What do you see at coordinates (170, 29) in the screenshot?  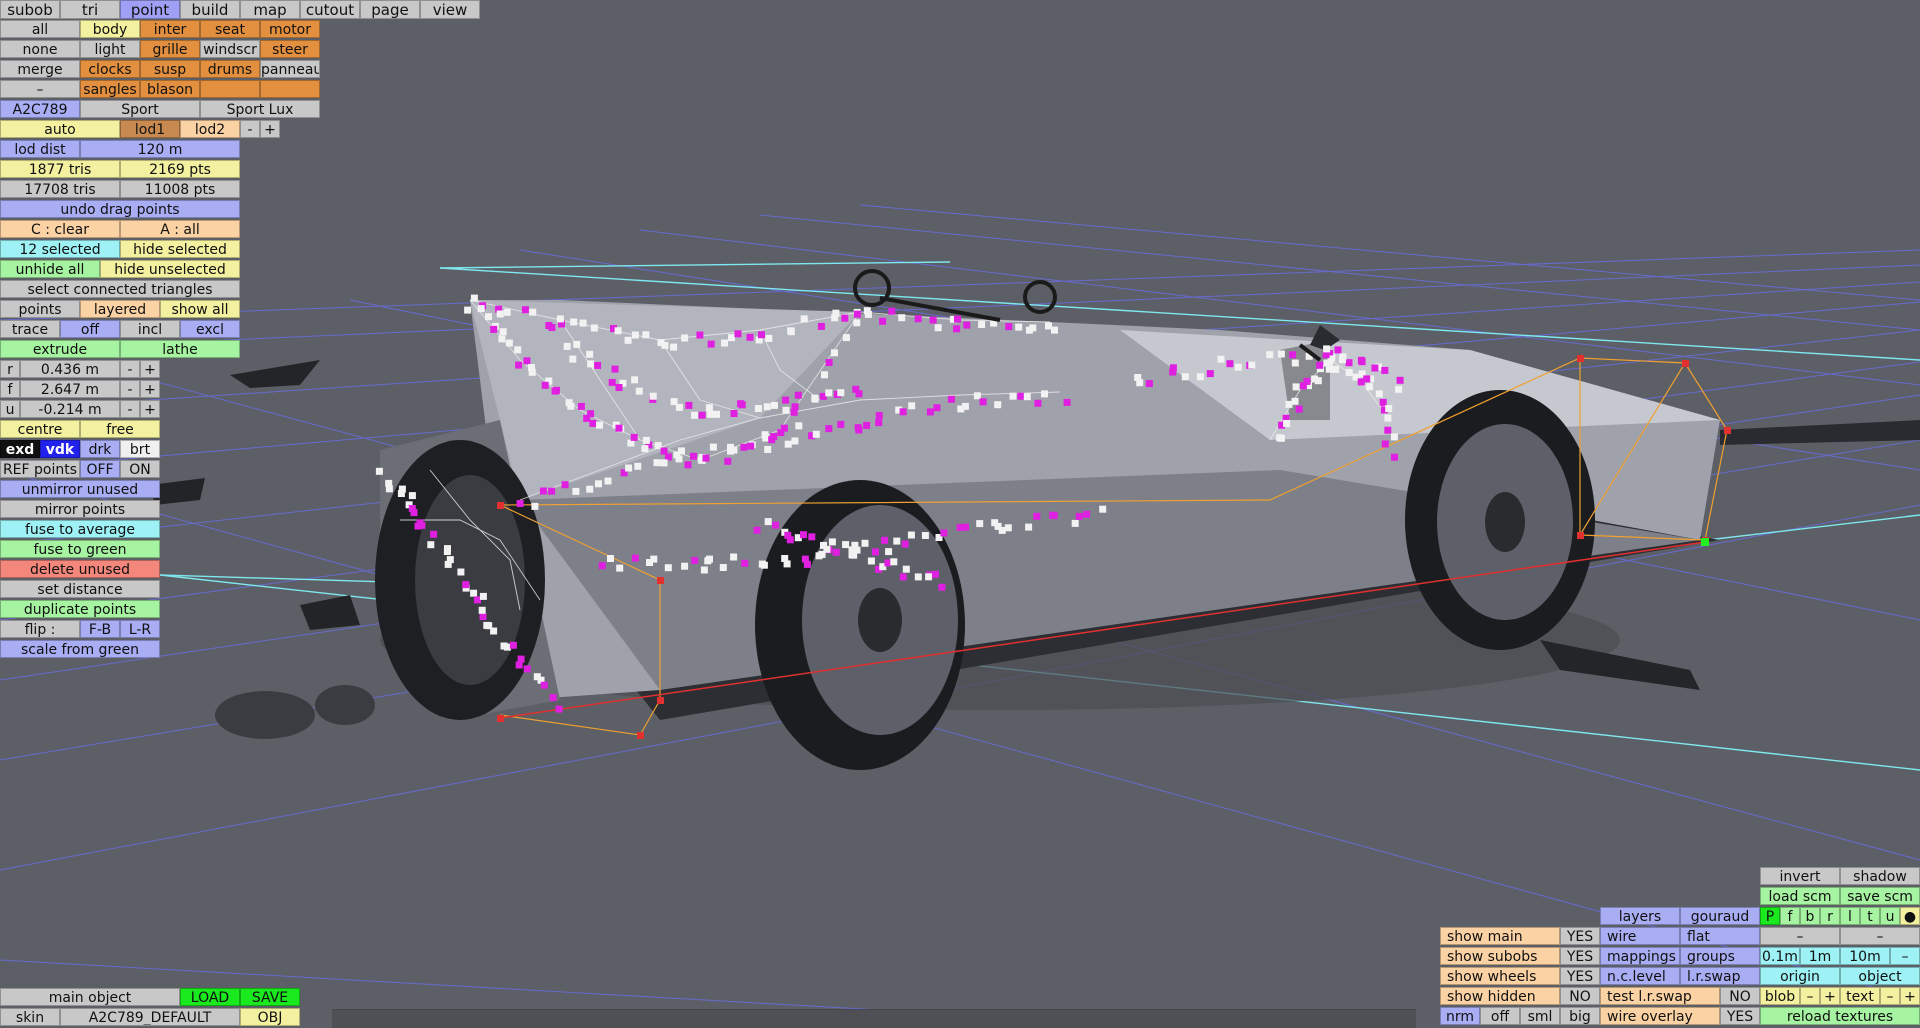 I see `part-inter: inter` at bounding box center [170, 29].